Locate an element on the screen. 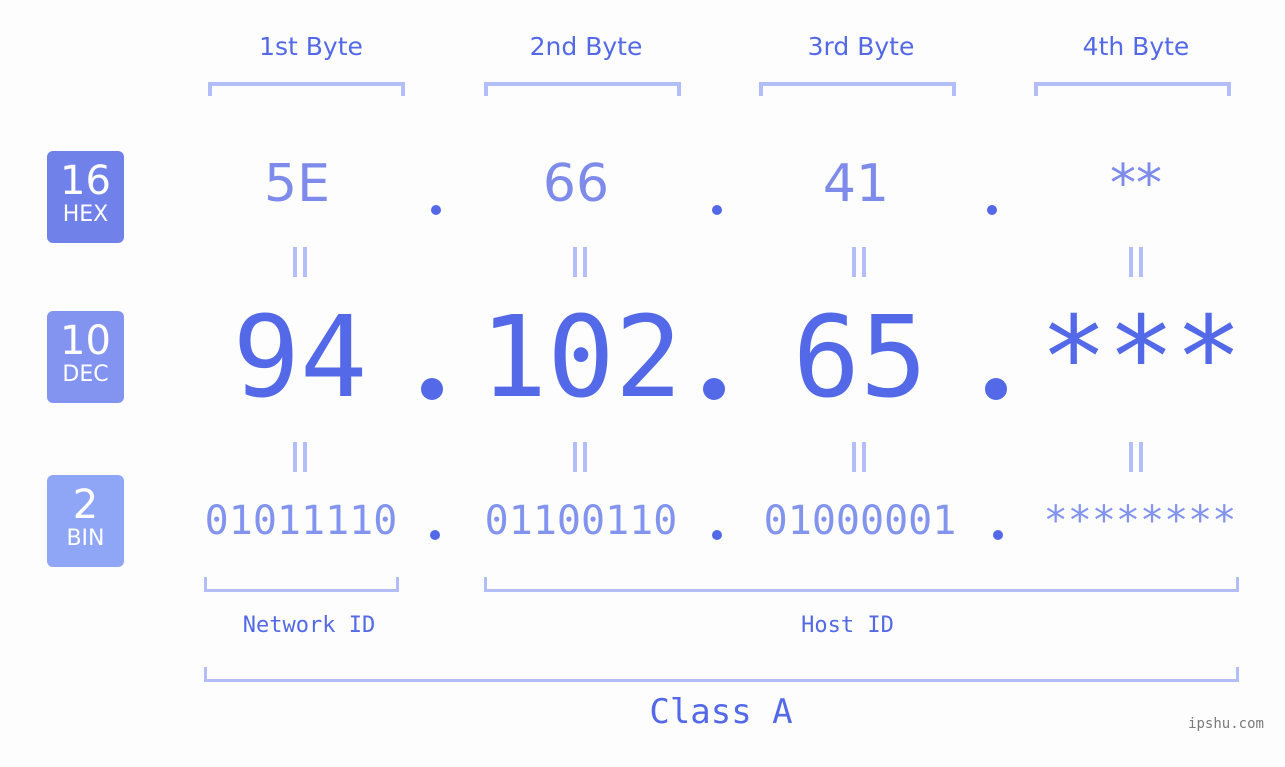 The width and height of the screenshot is (1285, 767). hex-badge-number: 16 is located at coordinates (85, 181).